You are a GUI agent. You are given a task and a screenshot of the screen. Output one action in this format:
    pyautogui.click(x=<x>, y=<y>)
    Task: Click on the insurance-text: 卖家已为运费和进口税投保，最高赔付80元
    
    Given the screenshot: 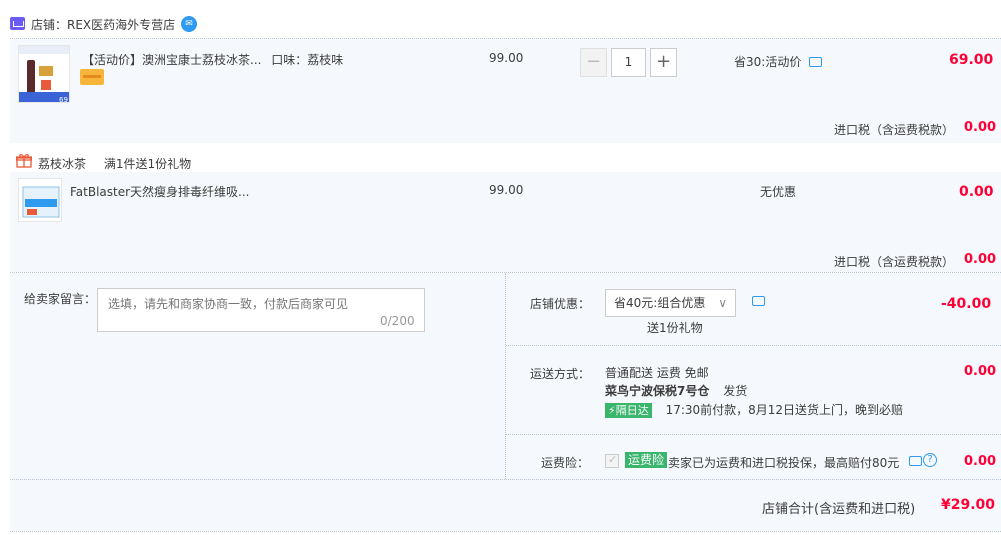 What is the action you would take?
    pyautogui.click(x=784, y=463)
    